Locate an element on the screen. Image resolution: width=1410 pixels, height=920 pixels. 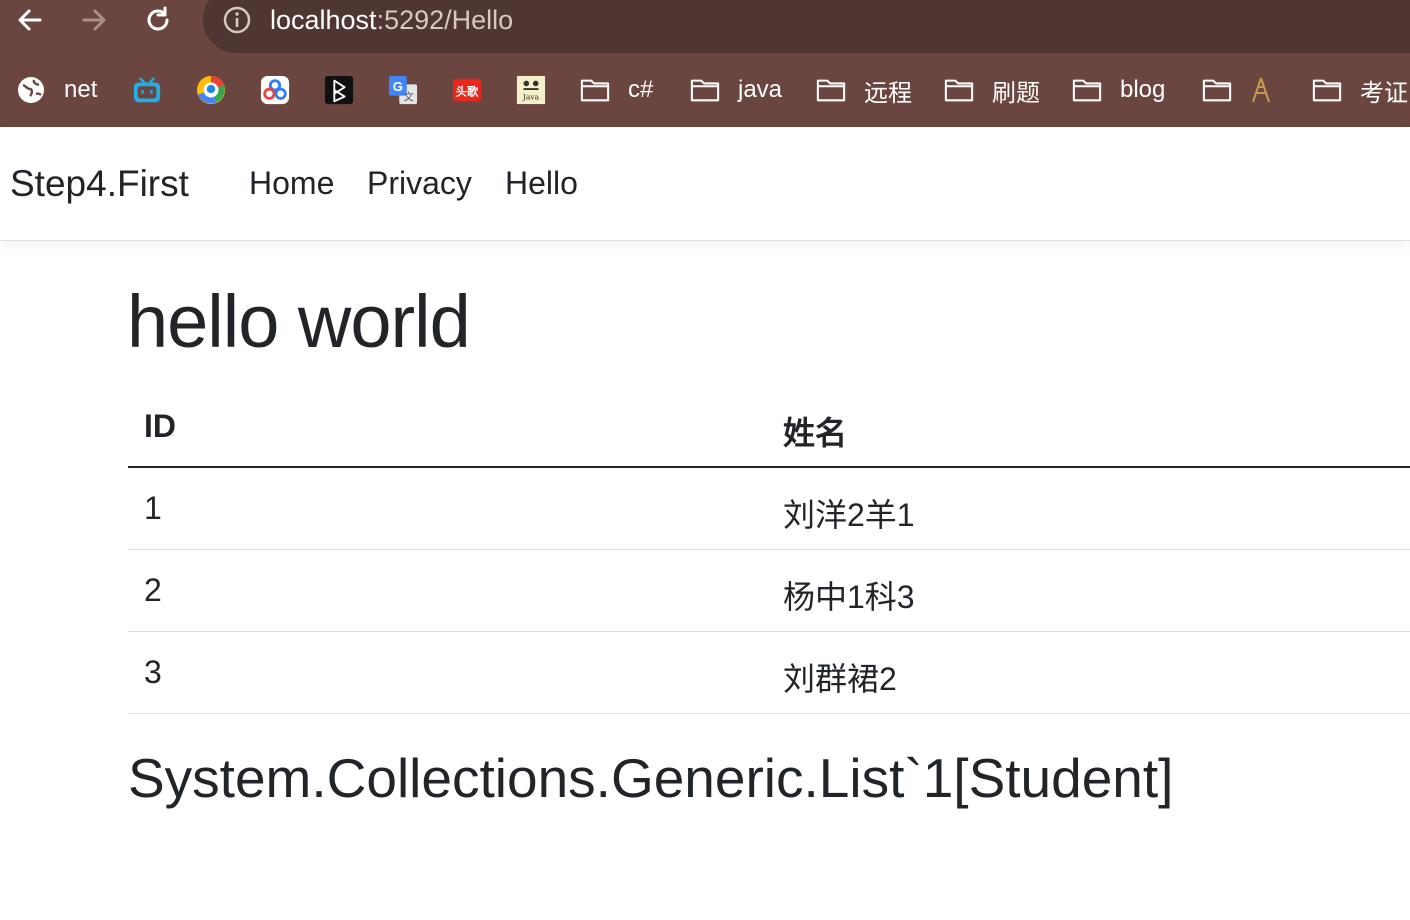
translate-icon: G文 is located at coordinates (403, 90).